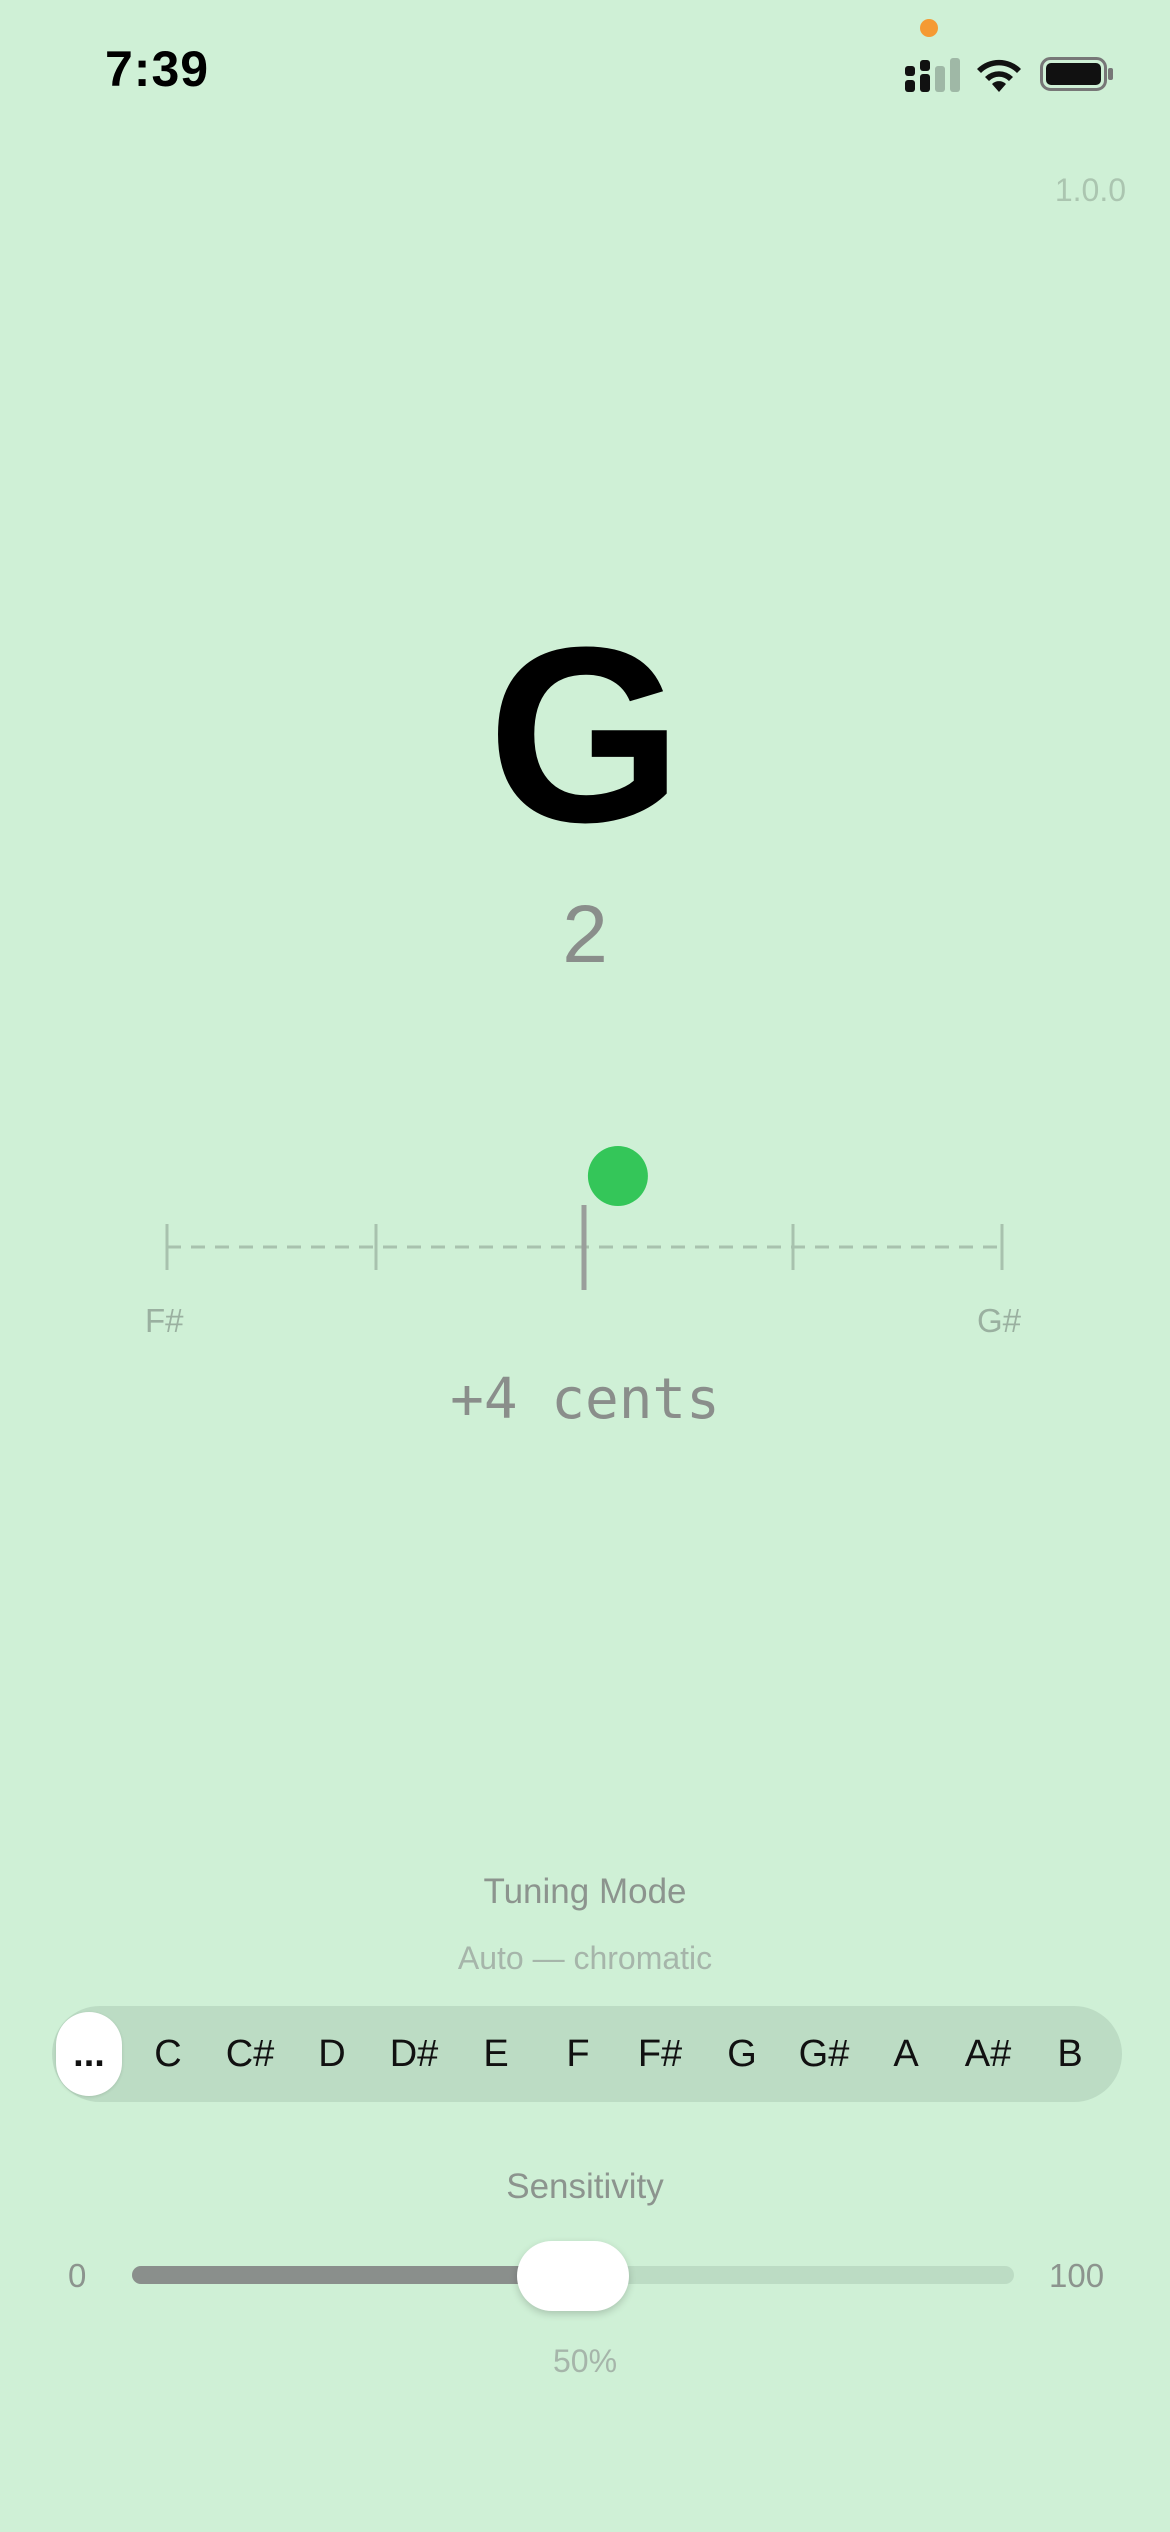  I want to click on sensitivity-slider-thumb, so click(573, 2276).